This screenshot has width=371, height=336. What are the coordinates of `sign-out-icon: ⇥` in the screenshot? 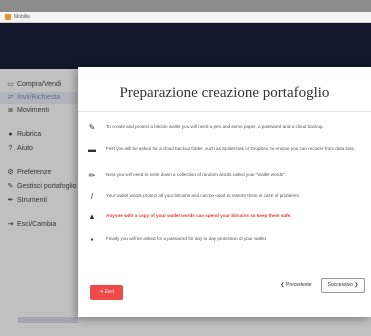 It's located at (101, 292).